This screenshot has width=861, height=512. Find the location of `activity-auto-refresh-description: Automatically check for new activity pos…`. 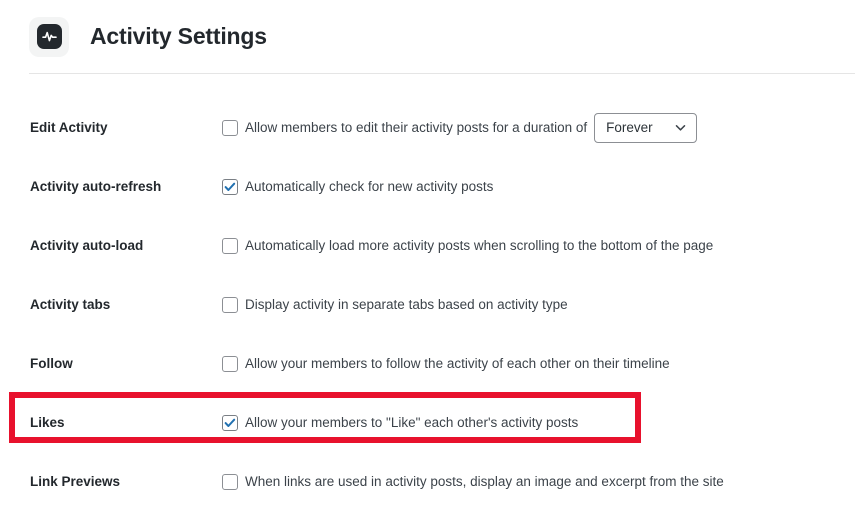

activity-auto-refresh-description: Automatically check for new activity pos… is located at coordinates (369, 186).